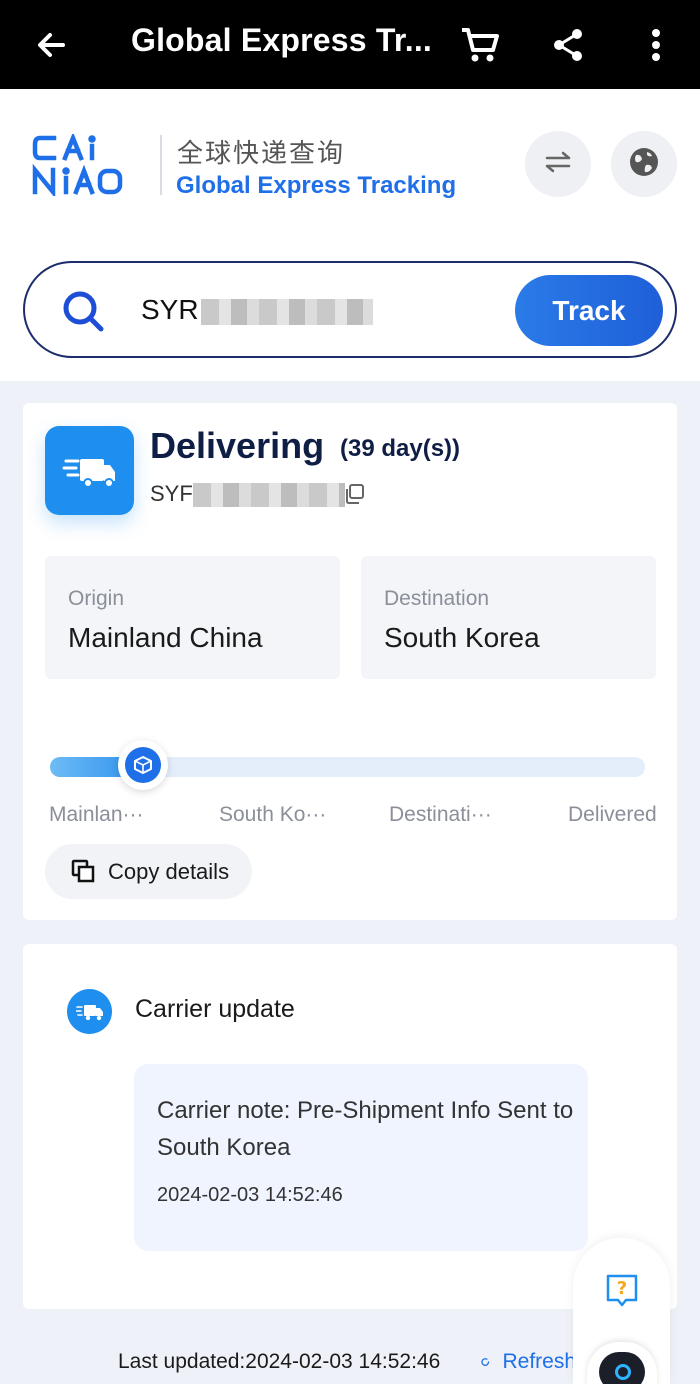  Describe the element at coordinates (589, 310) in the screenshot. I see `track-button: Track` at that location.